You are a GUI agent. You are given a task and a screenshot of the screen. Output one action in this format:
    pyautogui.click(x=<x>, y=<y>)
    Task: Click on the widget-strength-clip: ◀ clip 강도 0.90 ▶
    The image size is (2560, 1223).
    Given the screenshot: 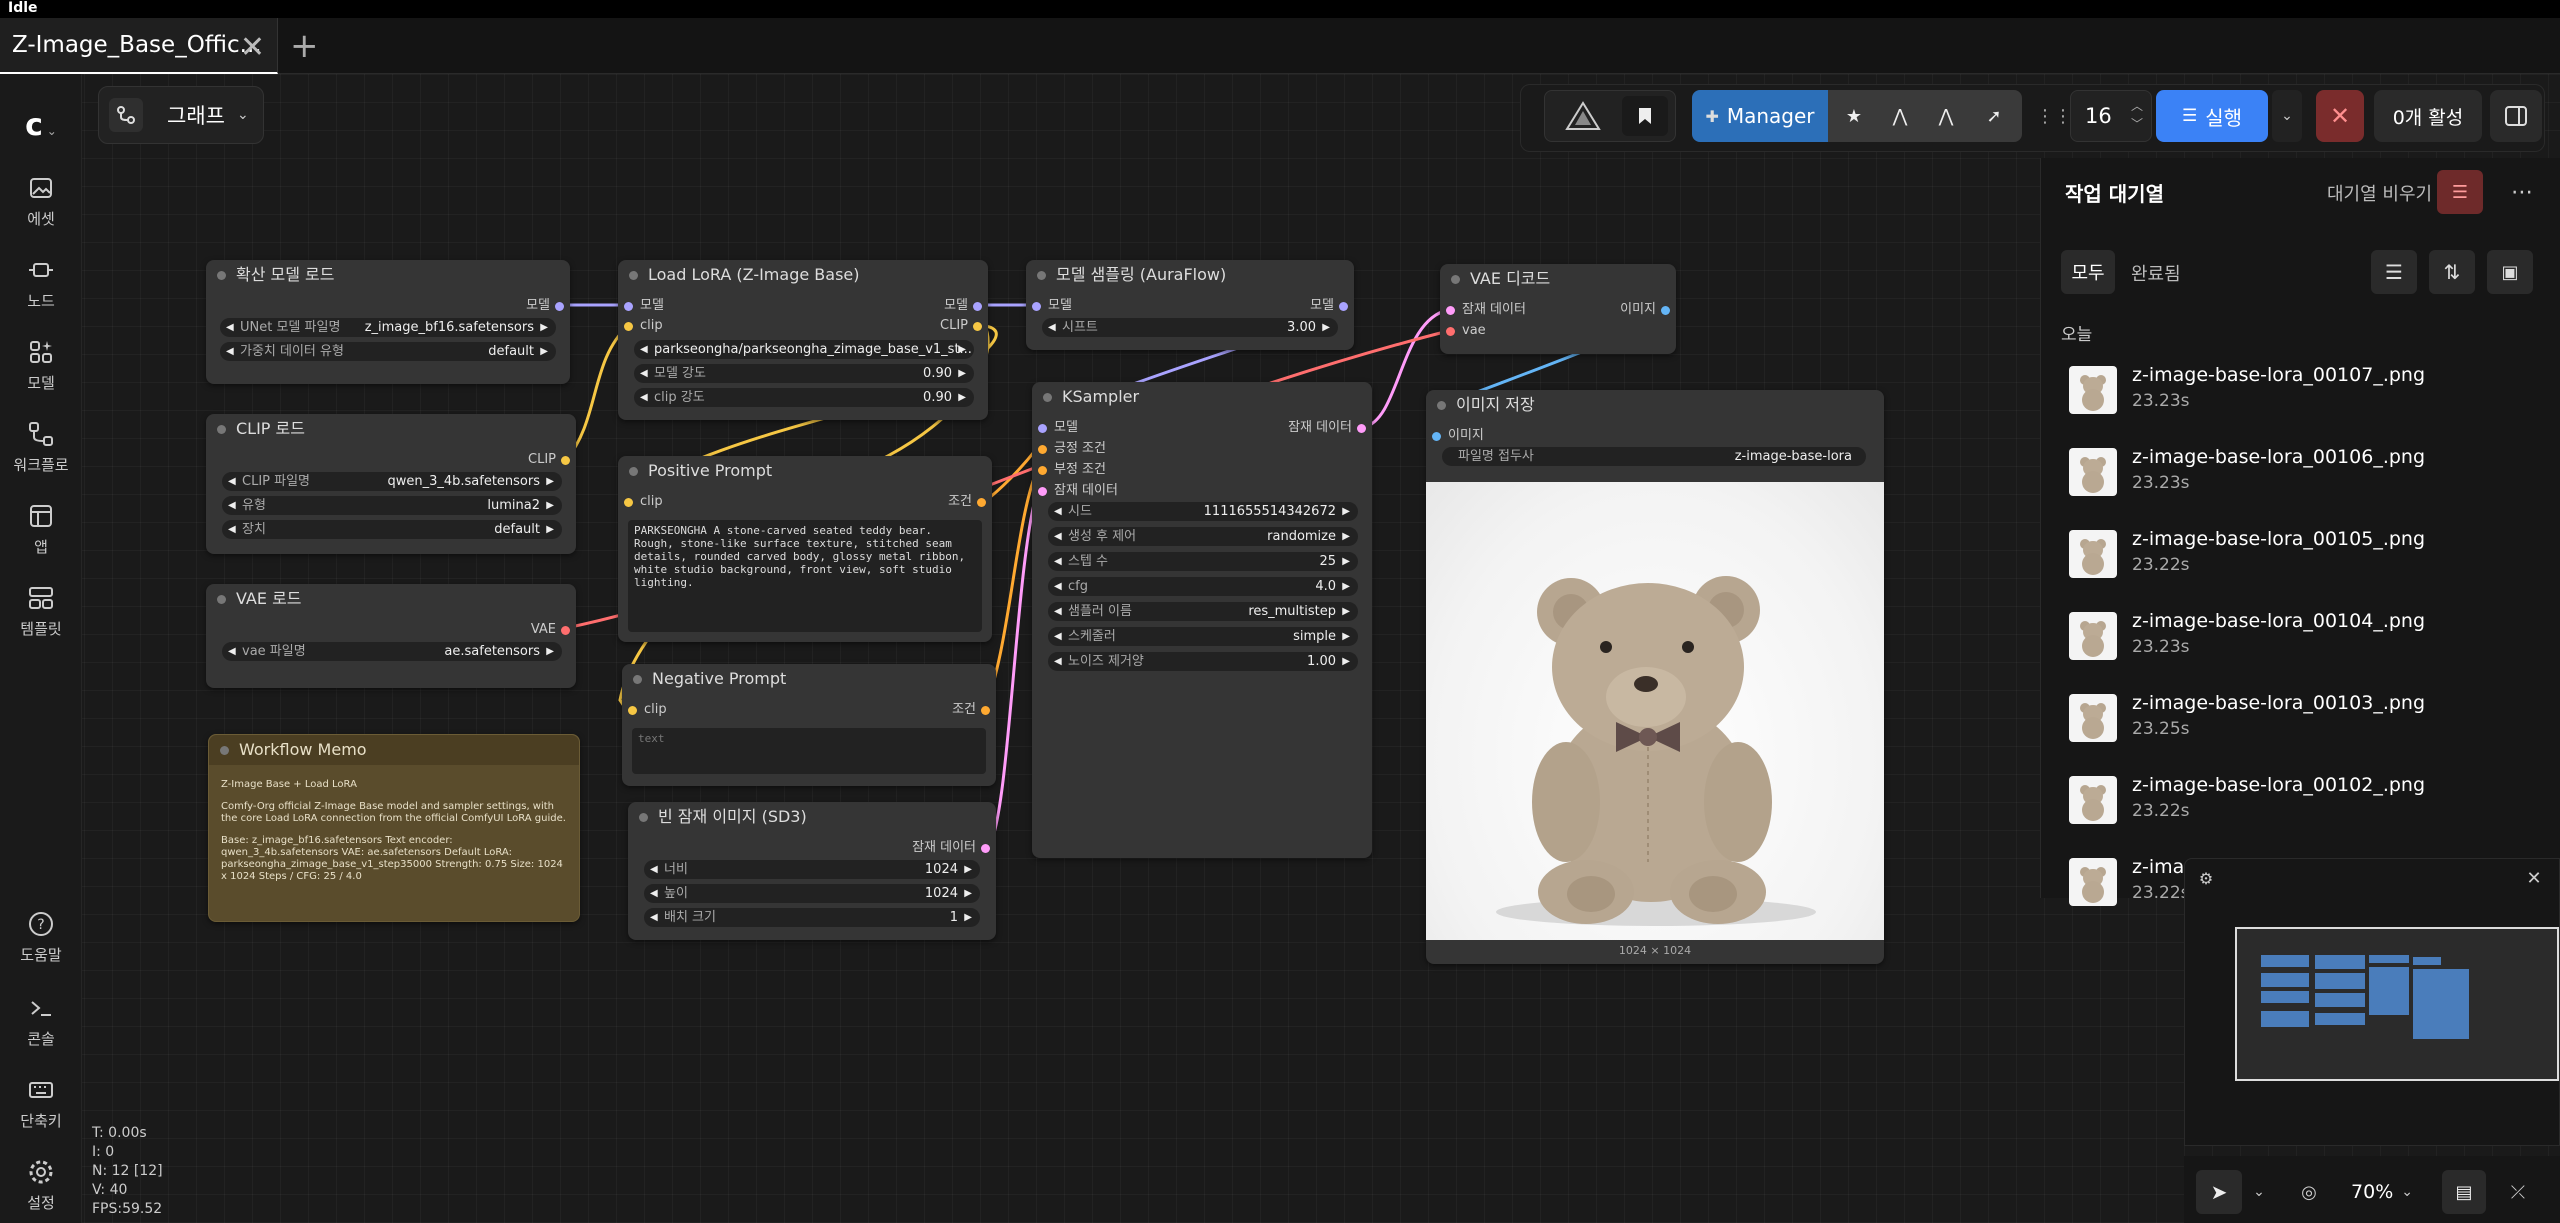 What is the action you would take?
    pyautogui.click(x=804, y=397)
    